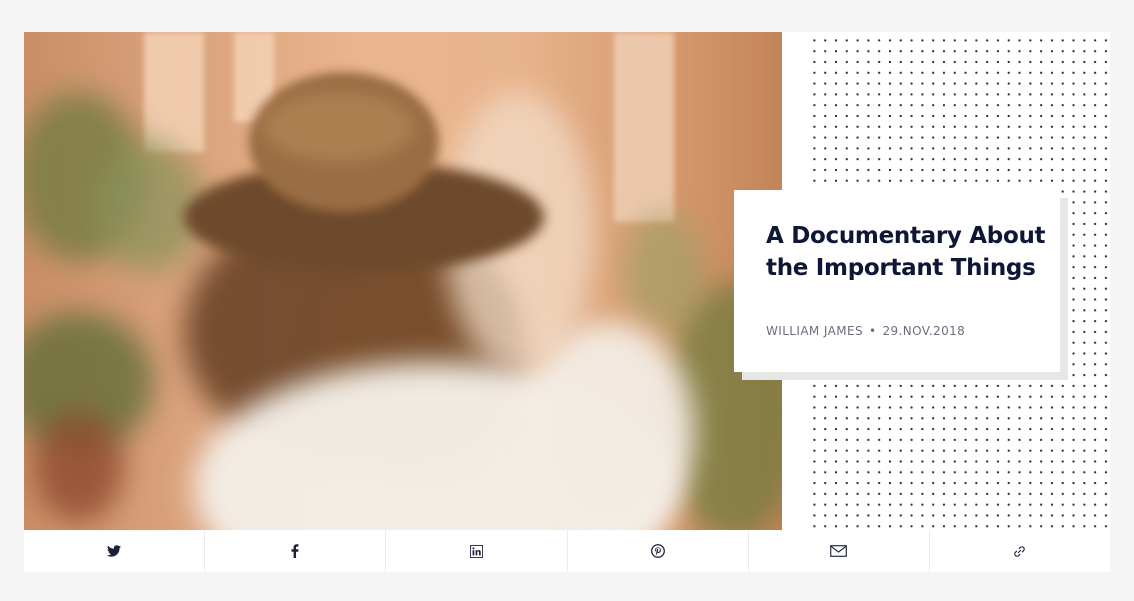  I want to click on share-email-button, so click(839, 551).